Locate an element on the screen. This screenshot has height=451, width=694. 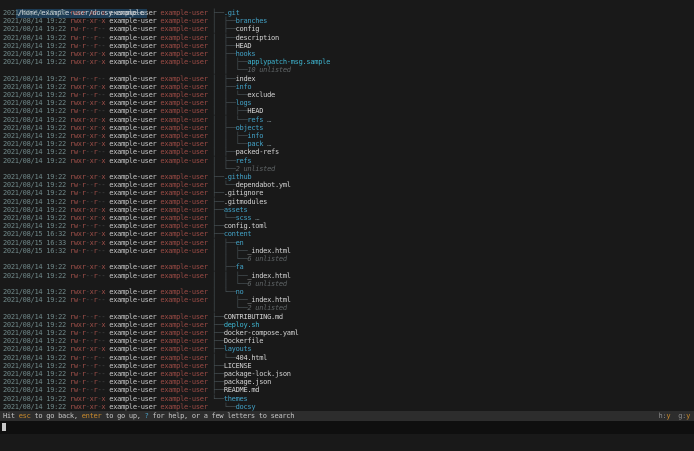
file-name: ├──CONTRIBUTING.md is located at coordinates (247, 316).